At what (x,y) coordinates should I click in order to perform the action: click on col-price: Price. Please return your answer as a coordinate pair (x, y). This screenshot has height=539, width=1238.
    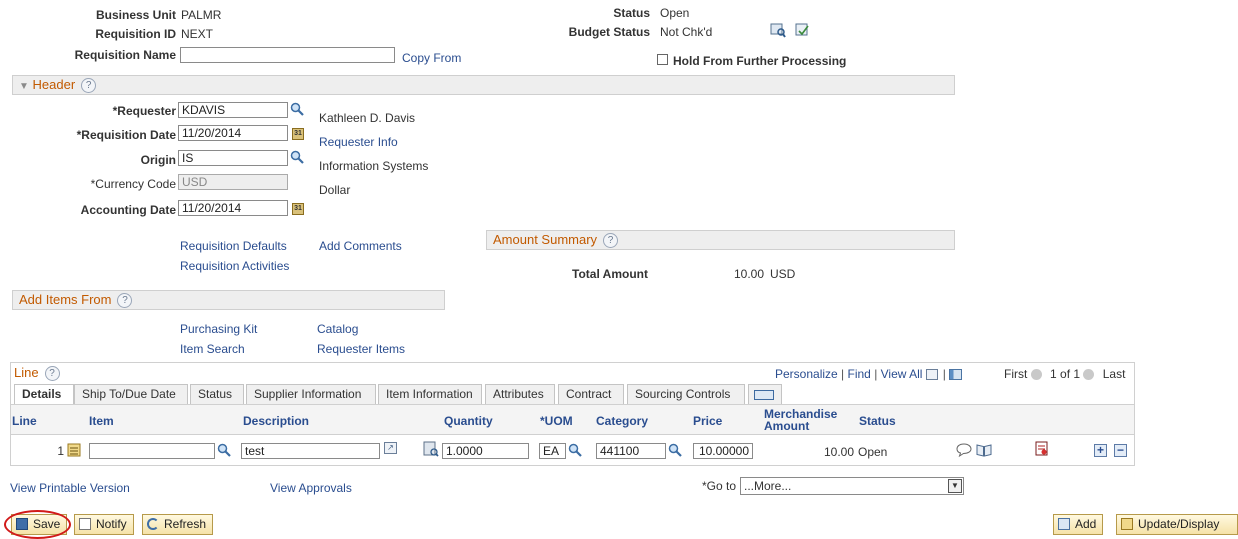
    Looking at the image, I should click on (708, 421).